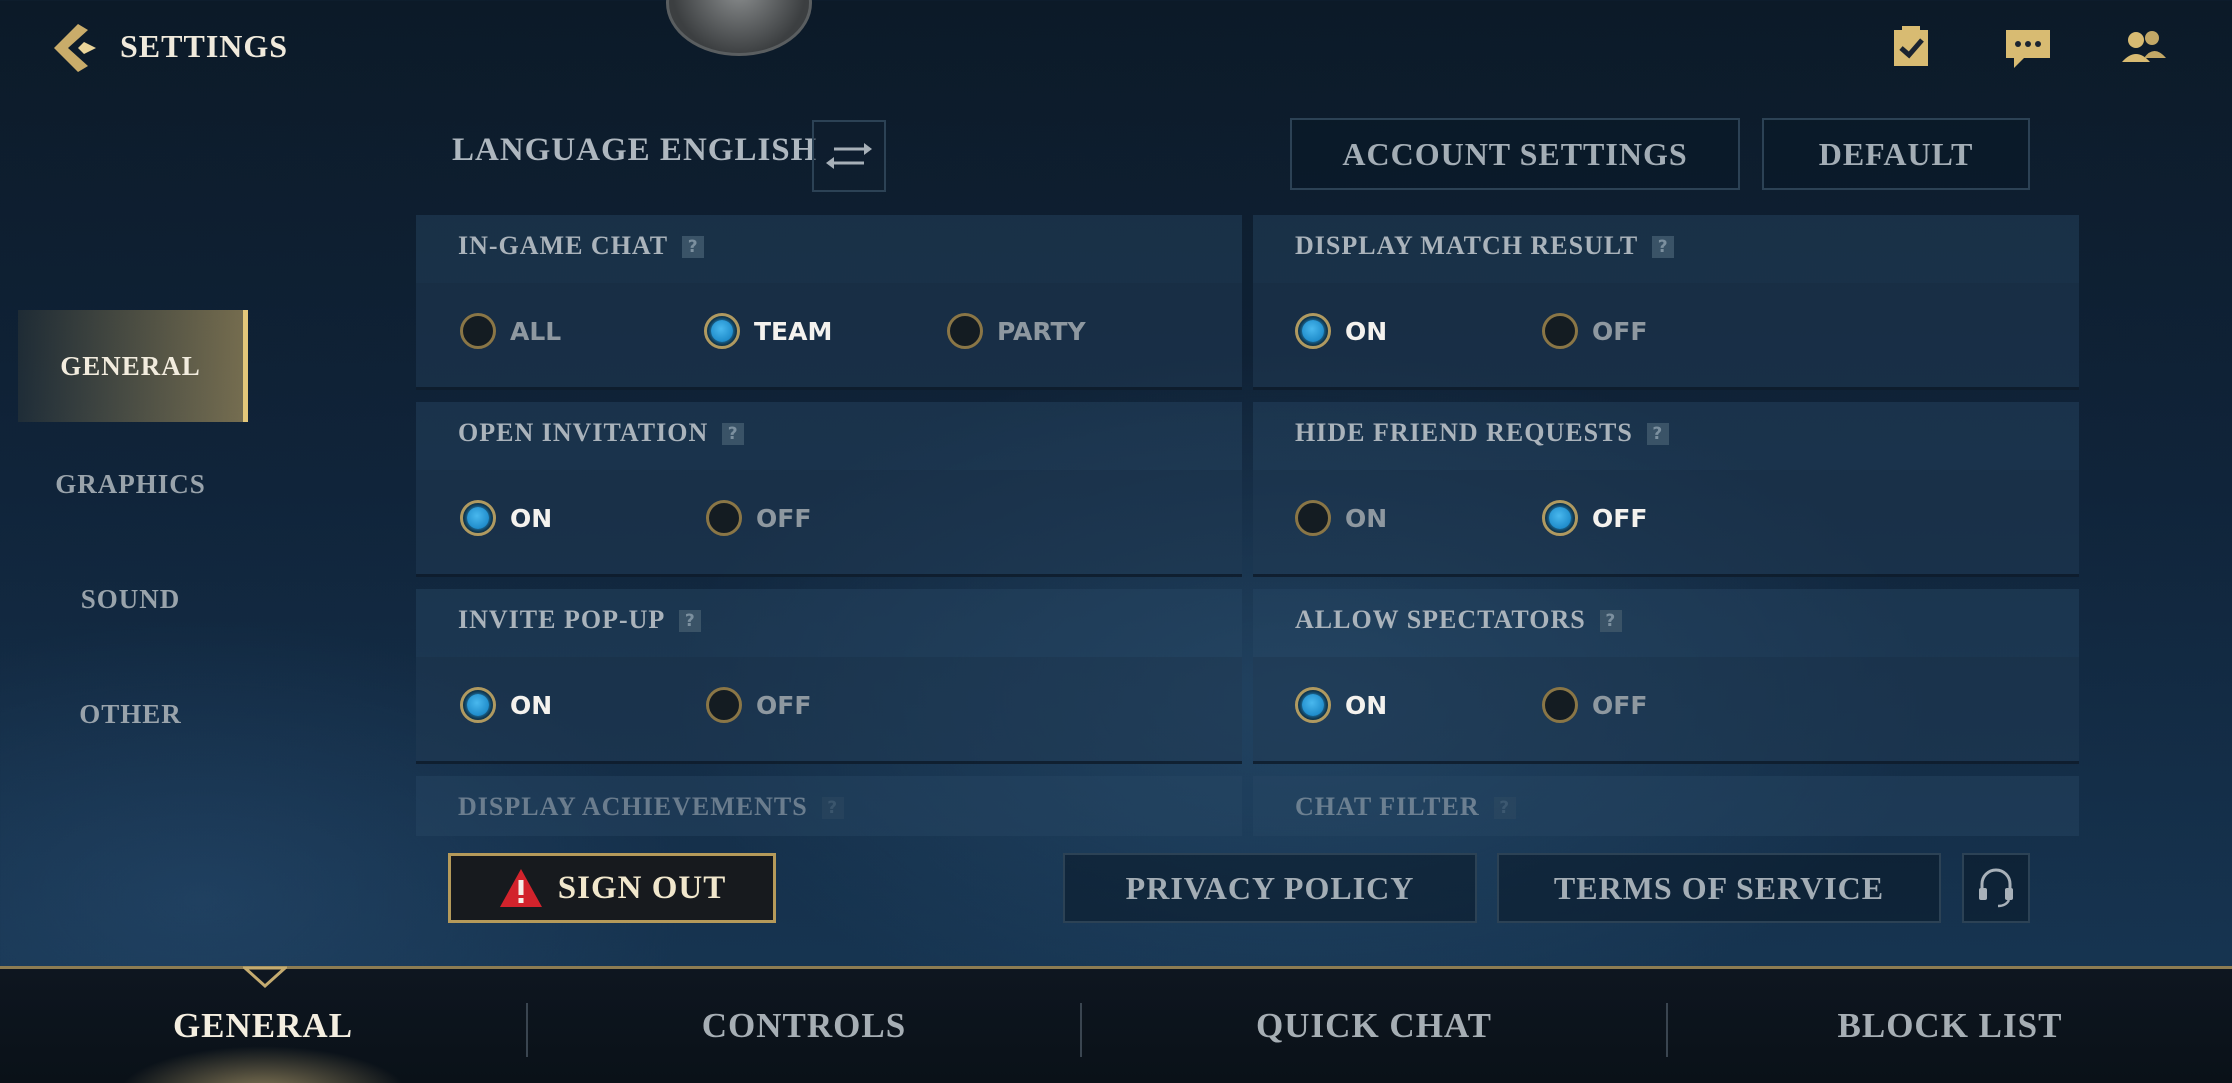 Image resolution: width=2232 pixels, height=1083 pixels. I want to click on language-label: LANGUAGE ENGLISH, so click(635, 150).